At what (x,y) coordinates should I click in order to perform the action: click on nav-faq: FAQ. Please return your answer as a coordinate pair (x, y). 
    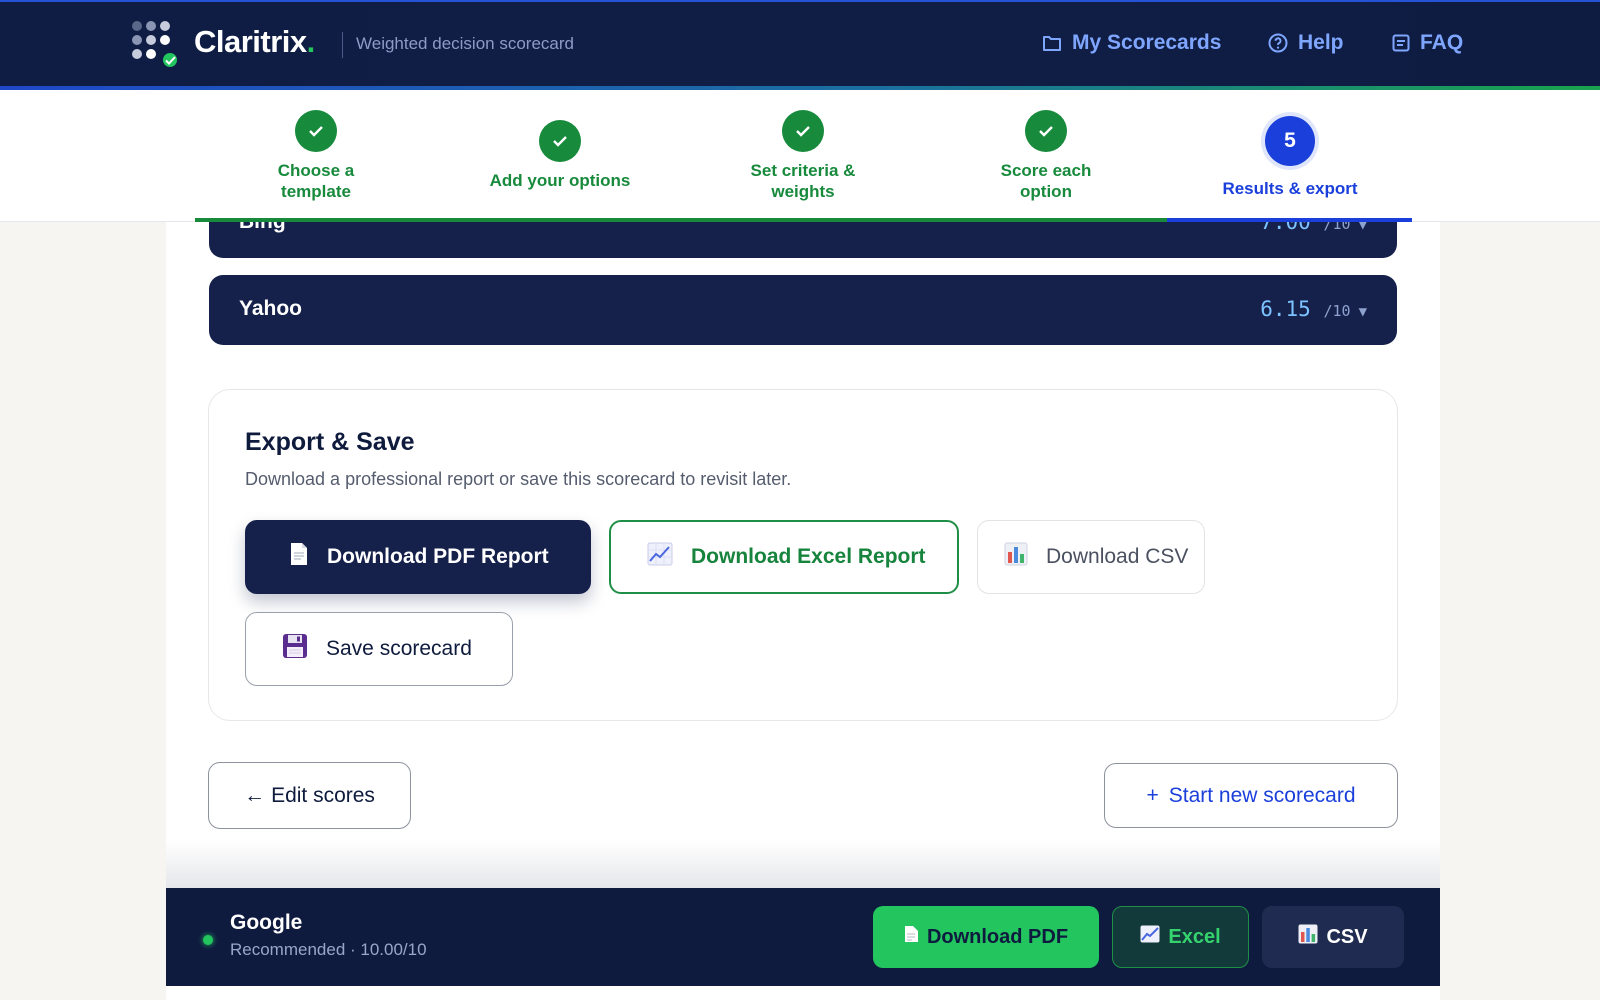
    Looking at the image, I should click on (1427, 43).